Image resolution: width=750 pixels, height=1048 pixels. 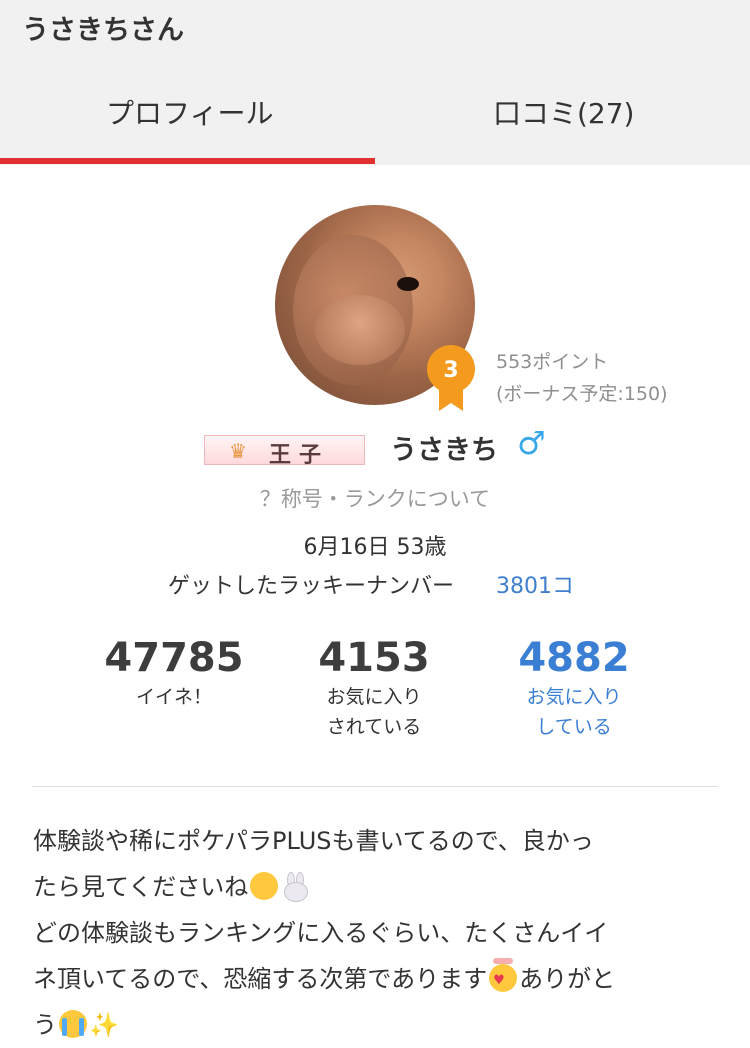 What do you see at coordinates (374, 697) in the screenshot?
I see `favorited-by-label-line1: お気に入り` at bounding box center [374, 697].